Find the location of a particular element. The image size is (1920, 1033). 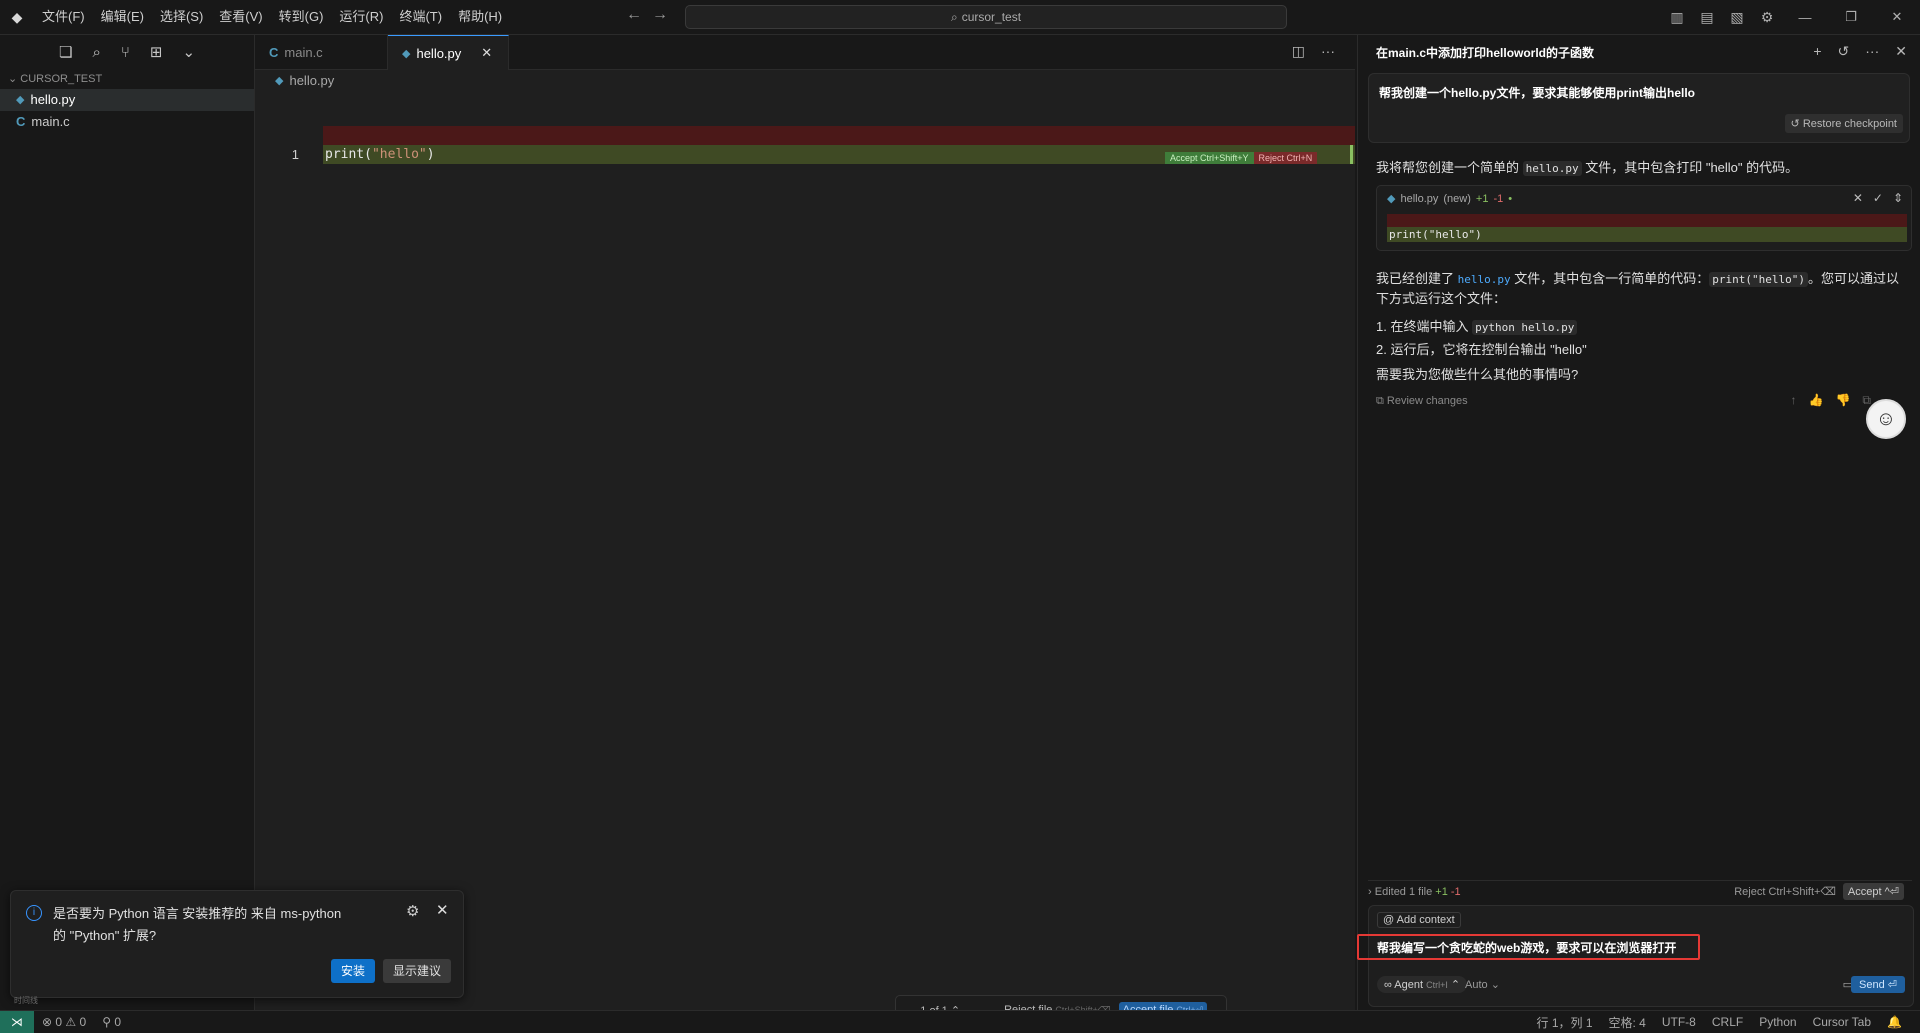

source-control-icon: ⑂ is located at coordinates (125, 52).